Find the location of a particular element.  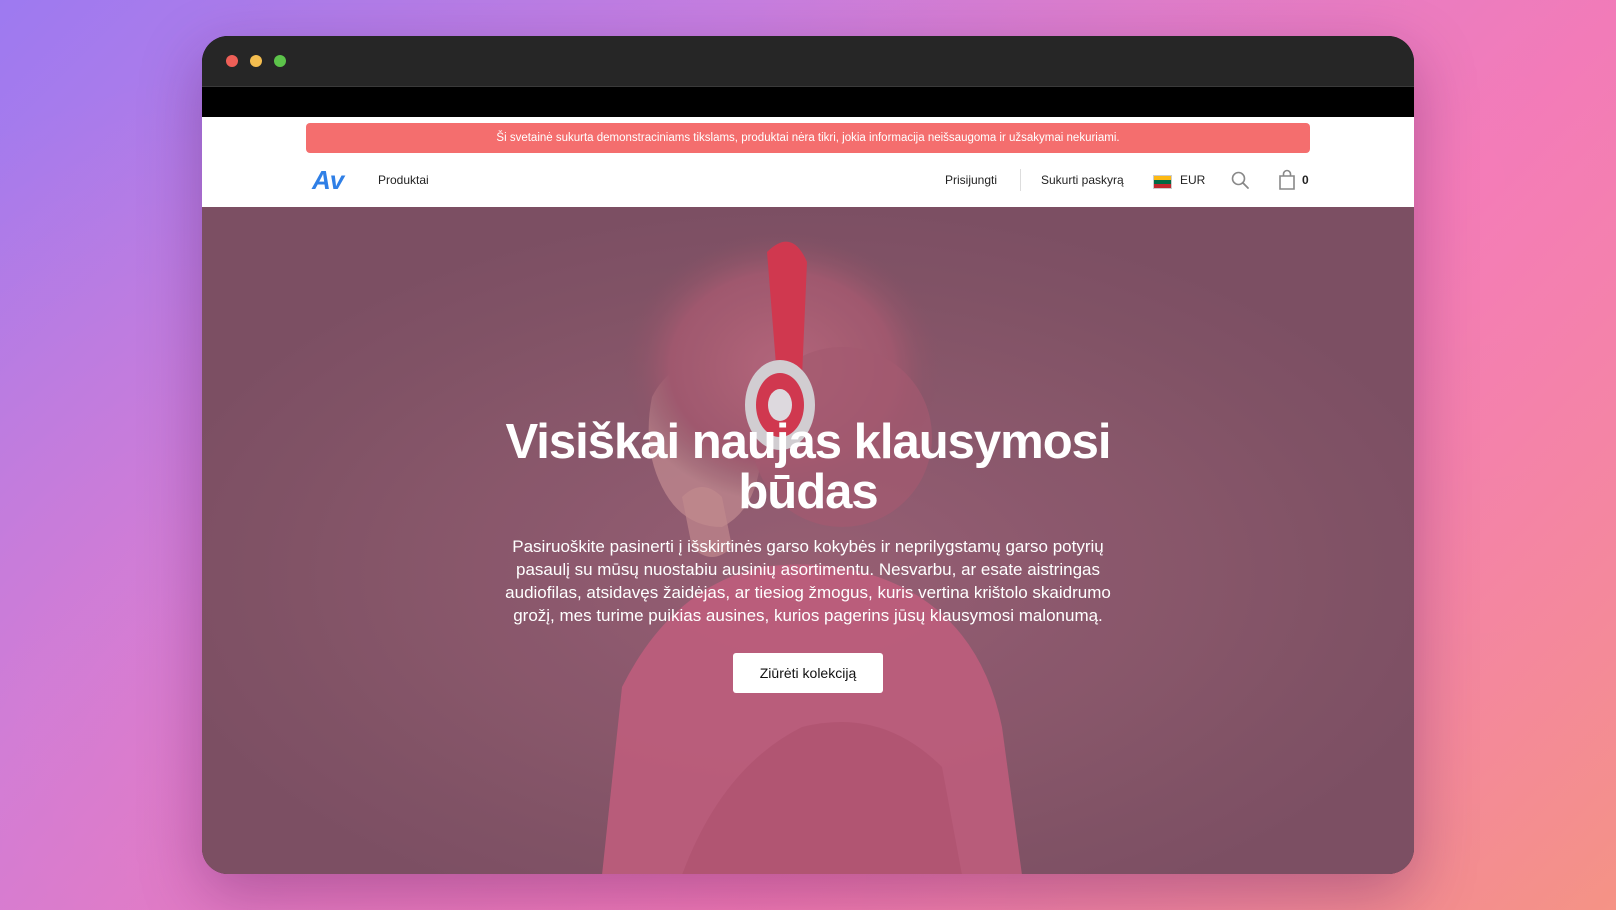

hero-title: Visiškai naujas klausymosi būdas is located at coordinates (808, 467).